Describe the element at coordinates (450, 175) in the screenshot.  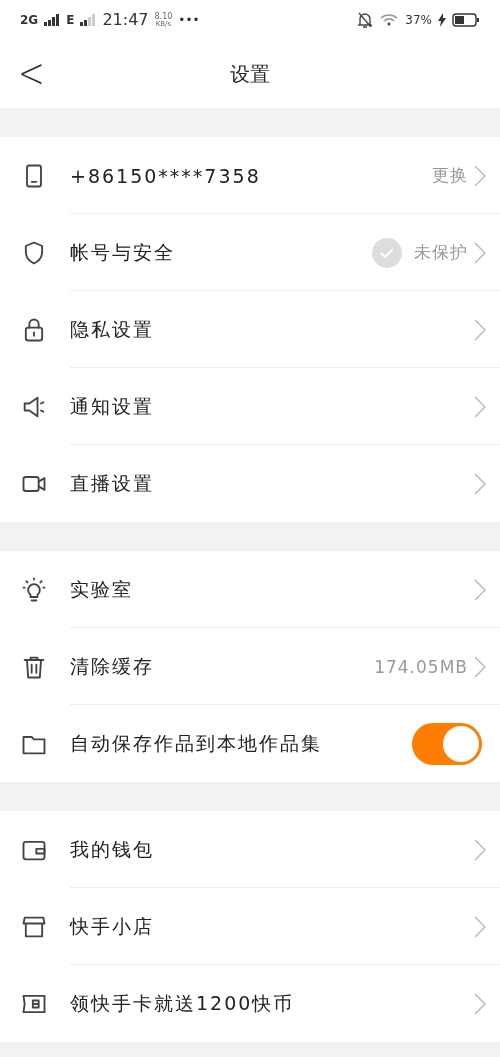
I see `setting-value: 更换` at that location.